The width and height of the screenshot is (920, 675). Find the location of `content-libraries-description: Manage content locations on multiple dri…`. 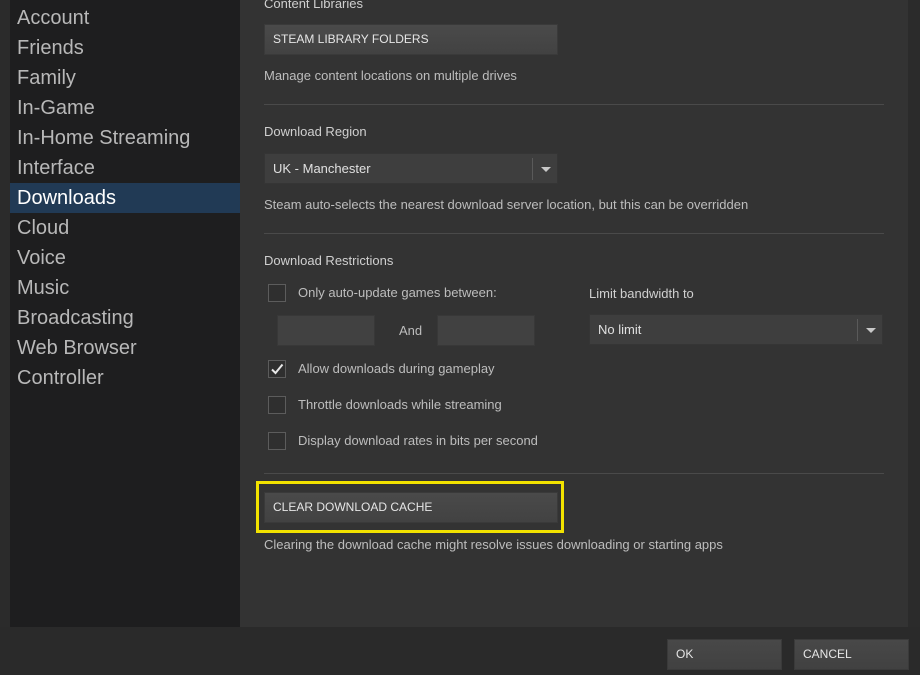

content-libraries-description: Manage content locations on multiple dri… is located at coordinates (390, 75).